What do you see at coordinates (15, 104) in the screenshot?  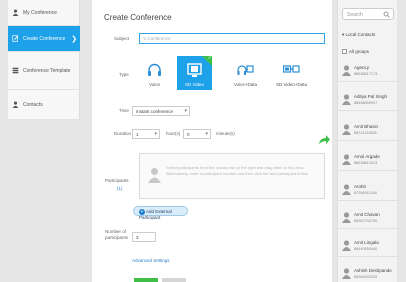 I see `contacts-icon` at bounding box center [15, 104].